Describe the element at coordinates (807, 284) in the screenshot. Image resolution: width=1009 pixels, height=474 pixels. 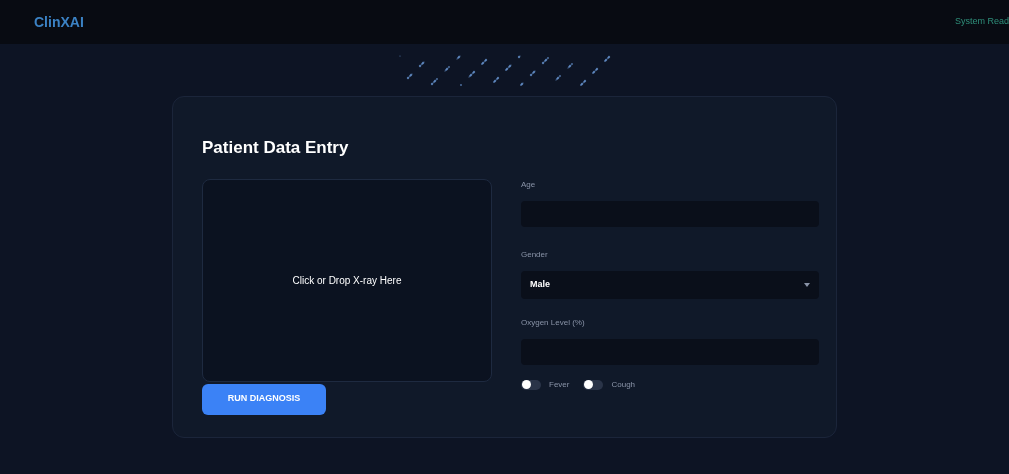
I see `caret-icon` at that location.